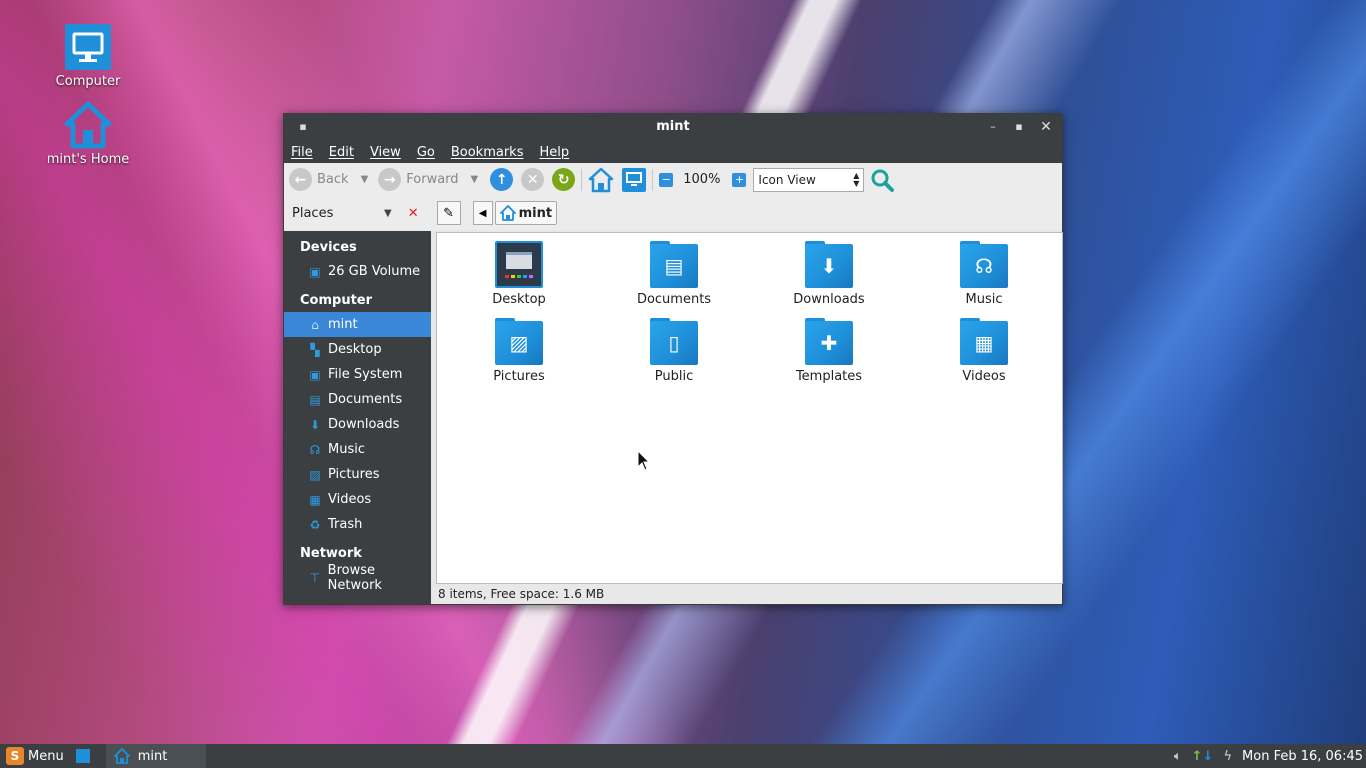 This screenshot has height=768, width=1366. What do you see at coordinates (302, 152) in the screenshot?
I see `menu-file: File` at bounding box center [302, 152].